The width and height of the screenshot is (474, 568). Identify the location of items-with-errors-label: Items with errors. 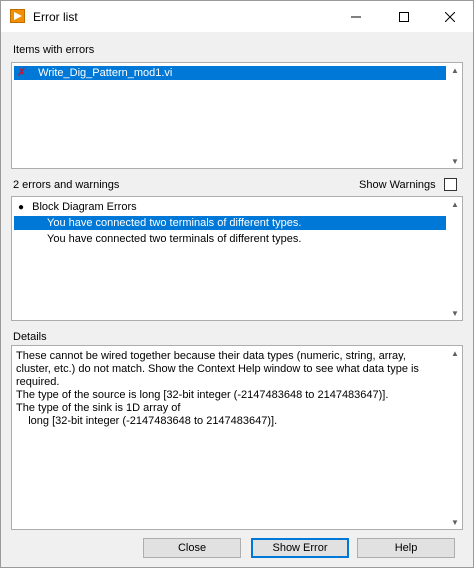
(54, 50).